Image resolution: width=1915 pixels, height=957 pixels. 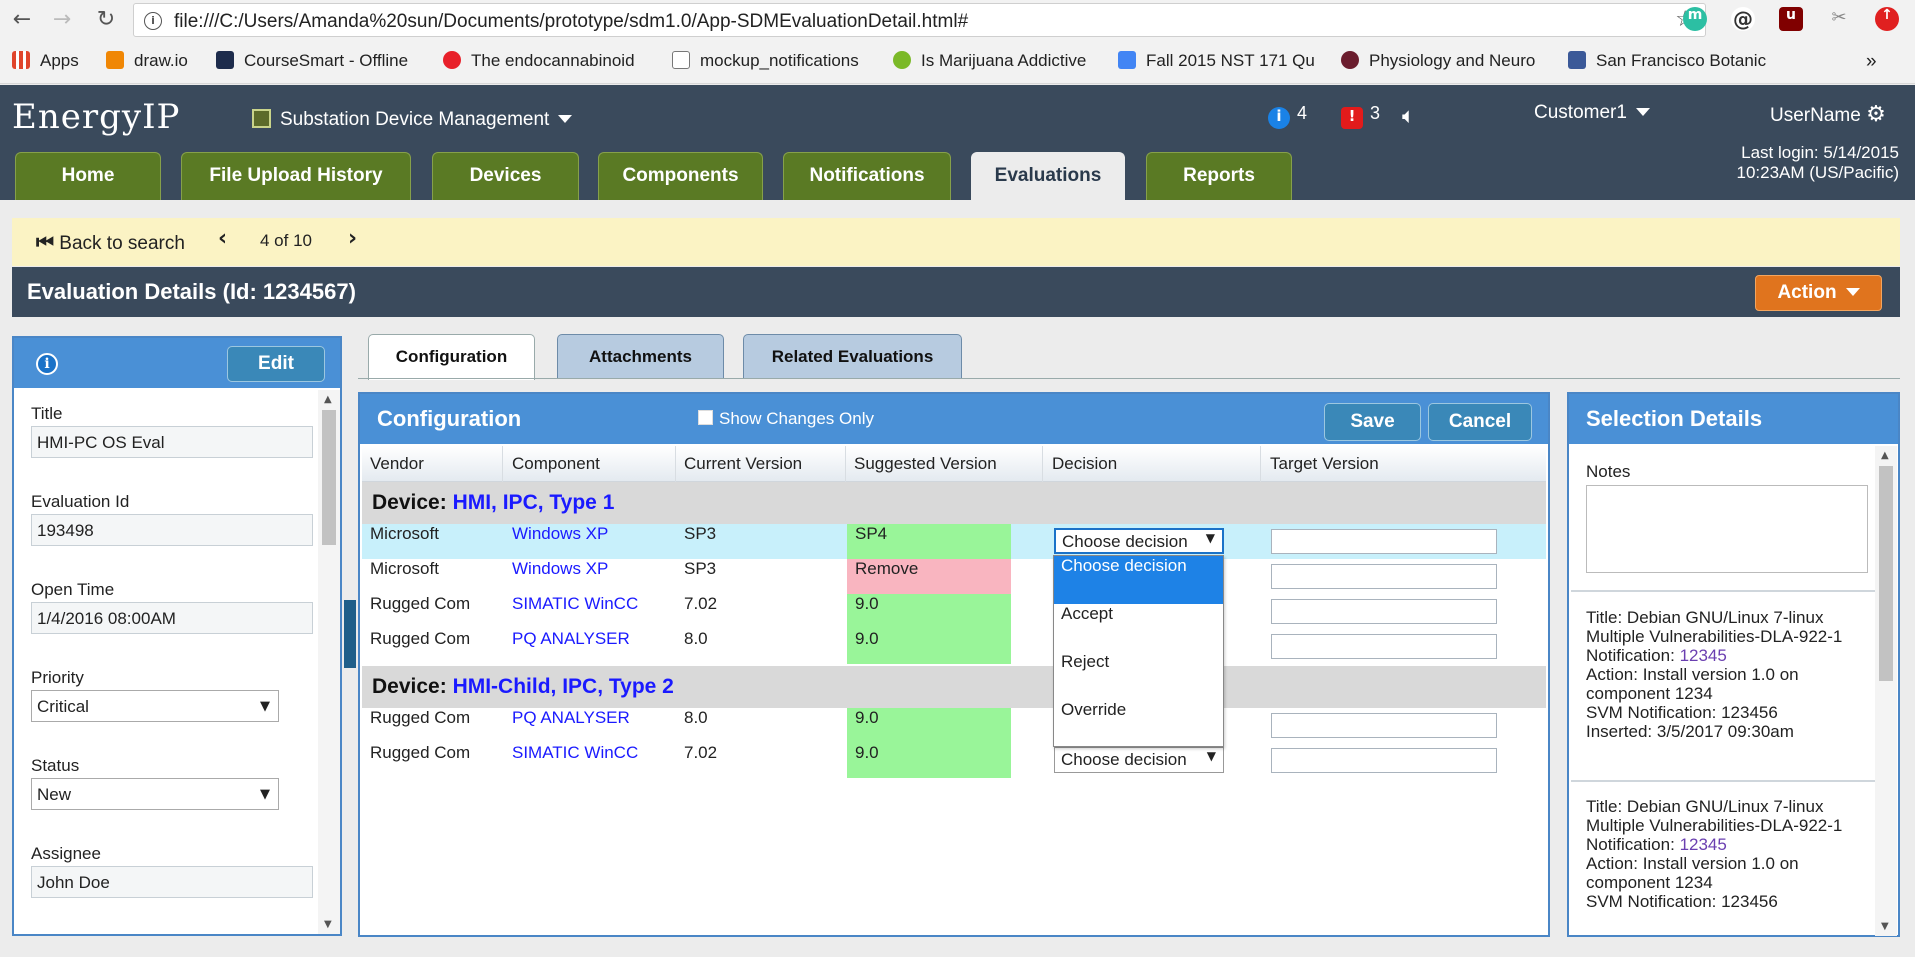 What do you see at coordinates (1791, 19) in the screenshot?
I see `ublock-icon: u` at bounding box center [1791, 19].